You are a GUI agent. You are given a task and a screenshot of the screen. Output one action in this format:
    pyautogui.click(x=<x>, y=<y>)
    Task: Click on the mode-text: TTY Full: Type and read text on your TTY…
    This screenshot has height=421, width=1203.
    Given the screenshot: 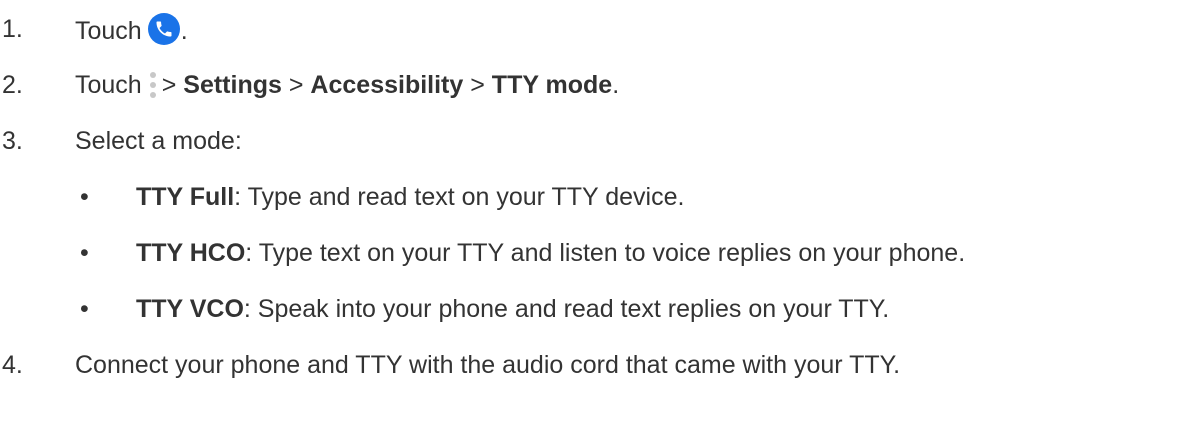 What is the action you would take?
    pyautogui.click(x=410, y=197)
    